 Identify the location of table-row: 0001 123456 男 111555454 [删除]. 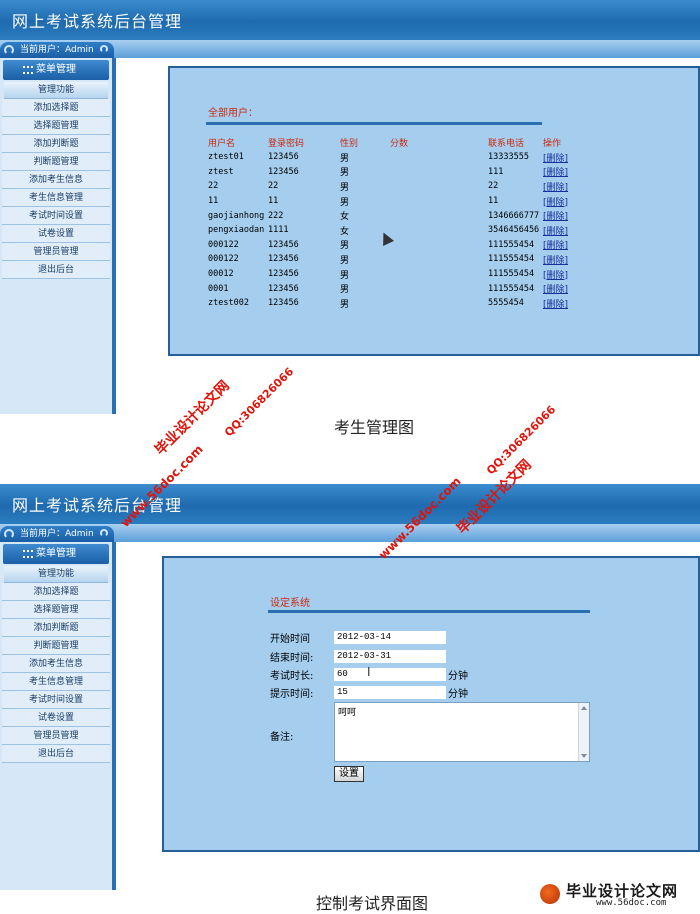
(395, 288).